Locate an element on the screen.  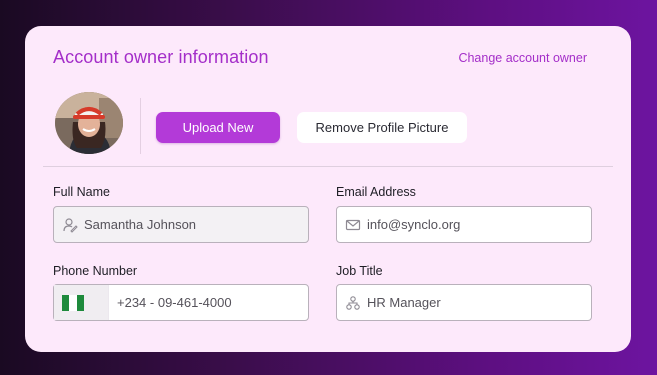
phone-number-value: +234 - 09-461-4000 is located at coordinates (174, 302).